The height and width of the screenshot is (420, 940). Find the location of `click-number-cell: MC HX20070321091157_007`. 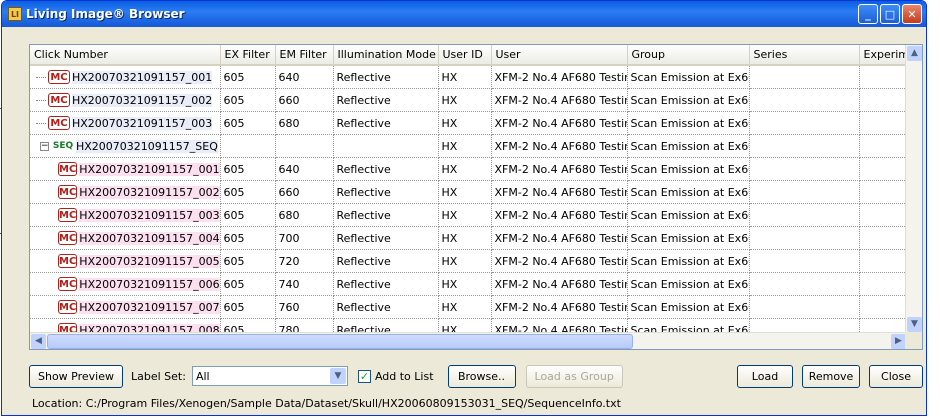

click-number-cell: MC HX20070321091157_007 is located at coordinates (125, 307).